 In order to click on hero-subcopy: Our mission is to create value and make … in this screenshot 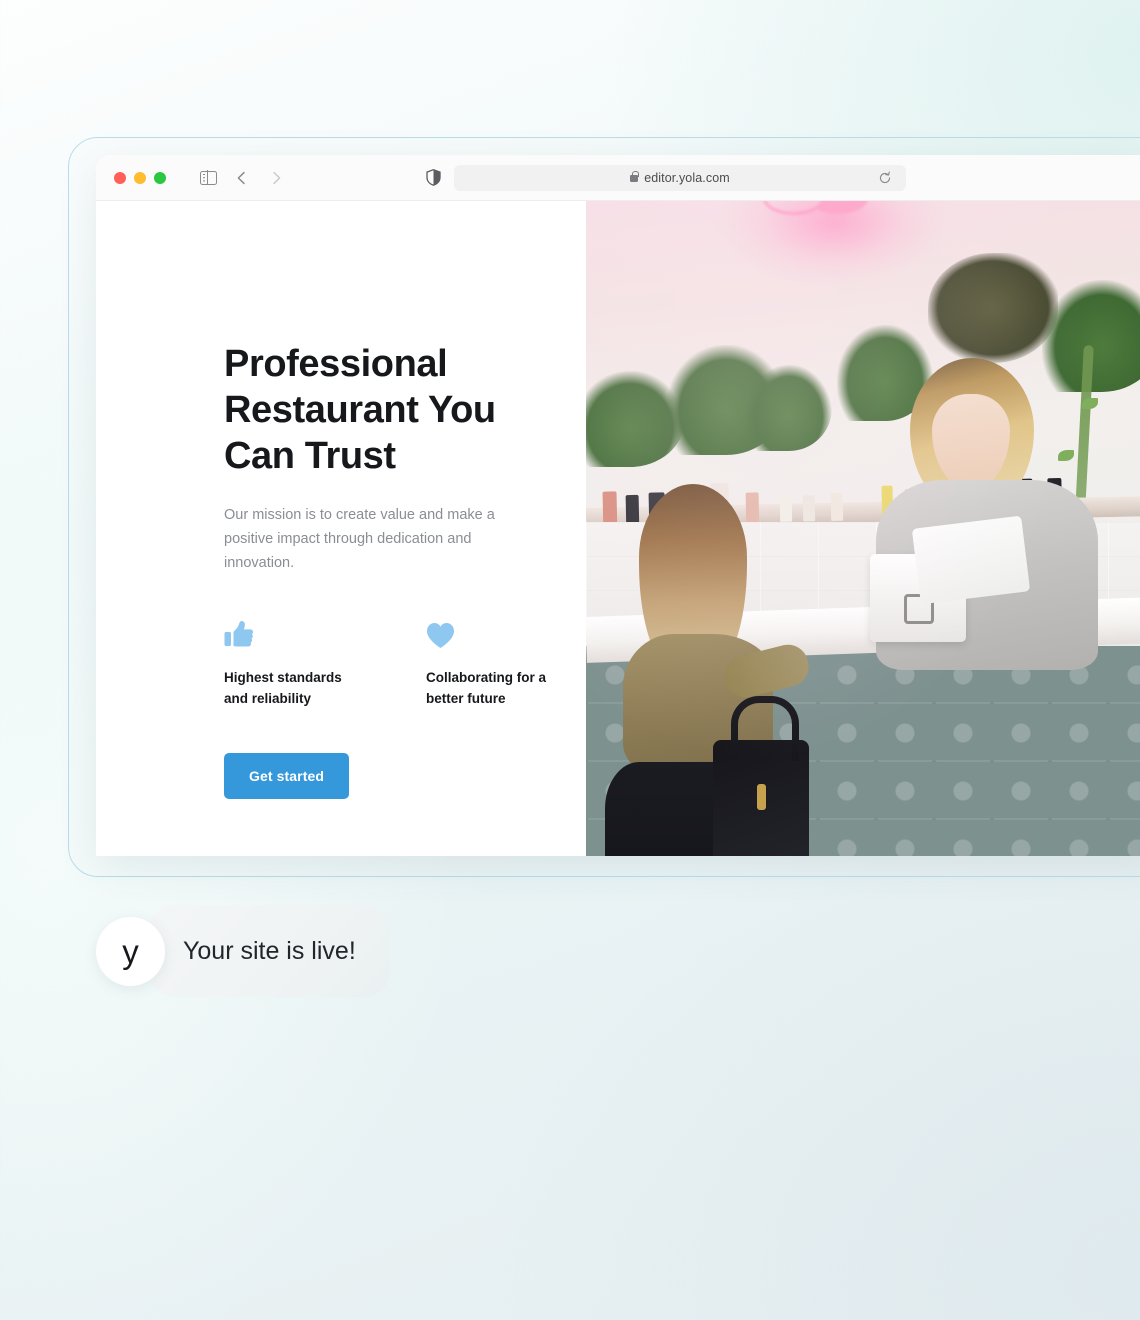, I will do `click(359, 539)`.